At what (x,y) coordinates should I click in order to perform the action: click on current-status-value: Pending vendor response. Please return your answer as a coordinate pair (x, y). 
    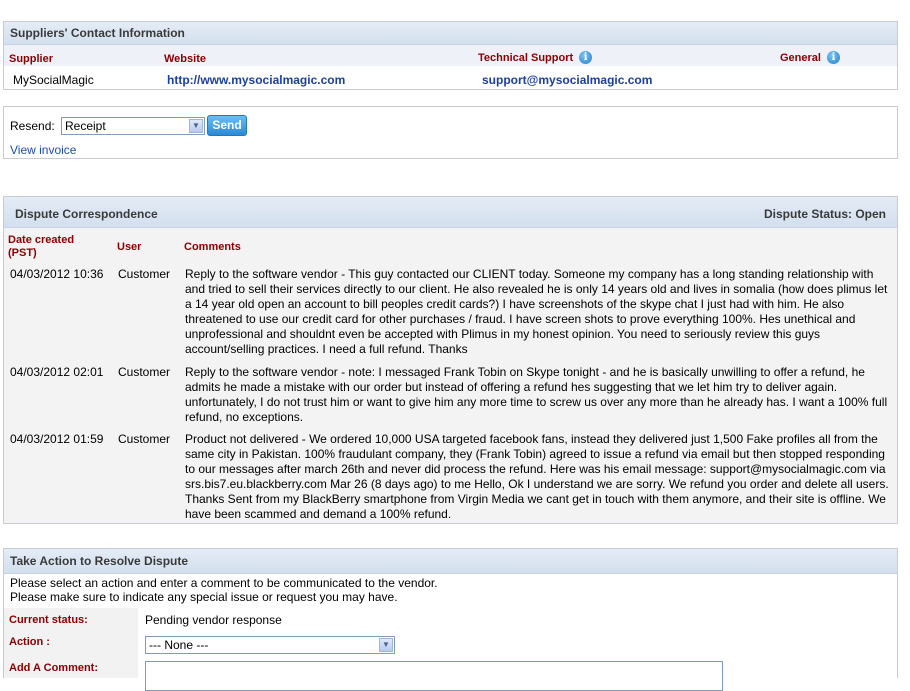
    Looking at the image, I should click on (213, 620).